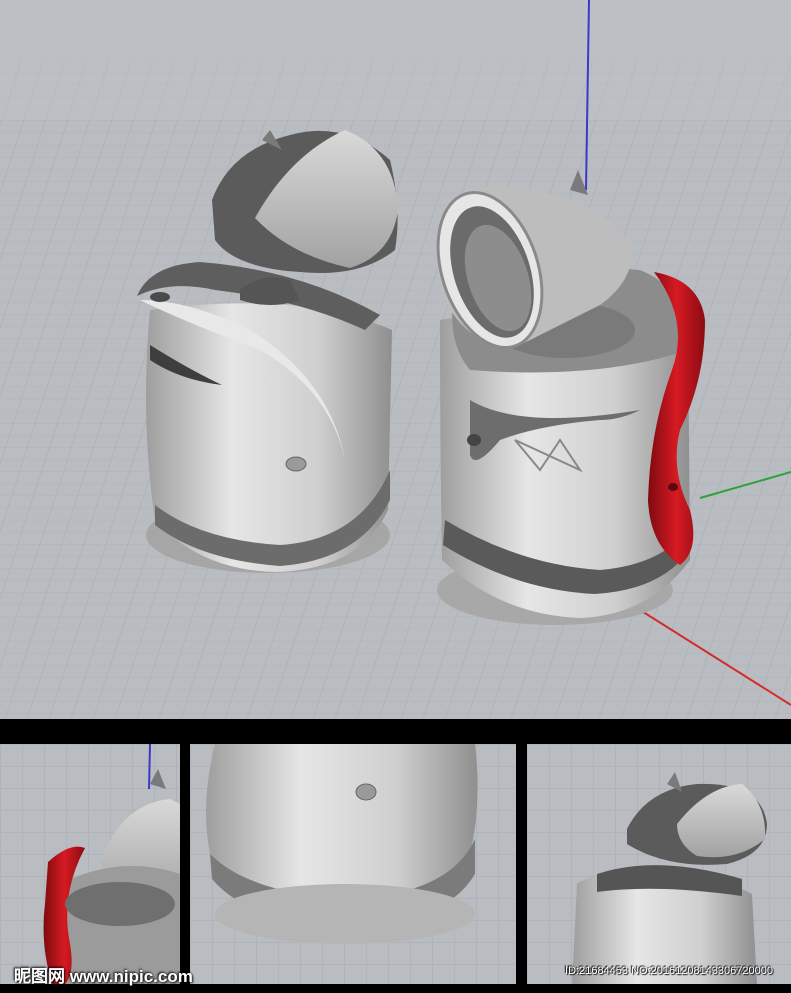  I want to click on detail-viewport-left, so click(90, 864).